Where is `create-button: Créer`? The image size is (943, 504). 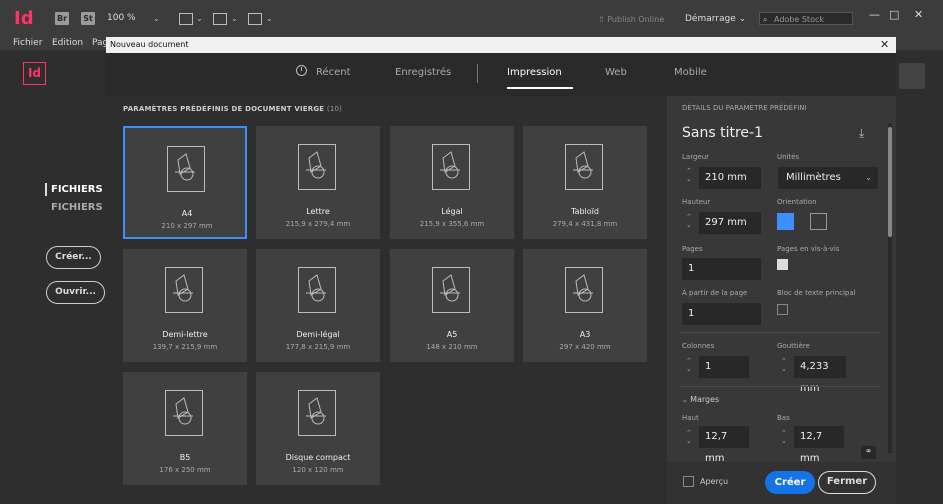
create-button: Créer is located at coordinates (790, 482).